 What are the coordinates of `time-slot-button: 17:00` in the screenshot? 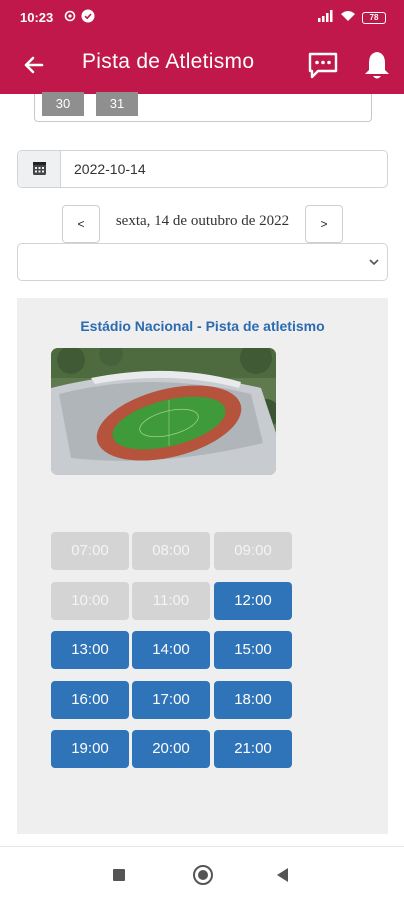 It's located at (171, 700).